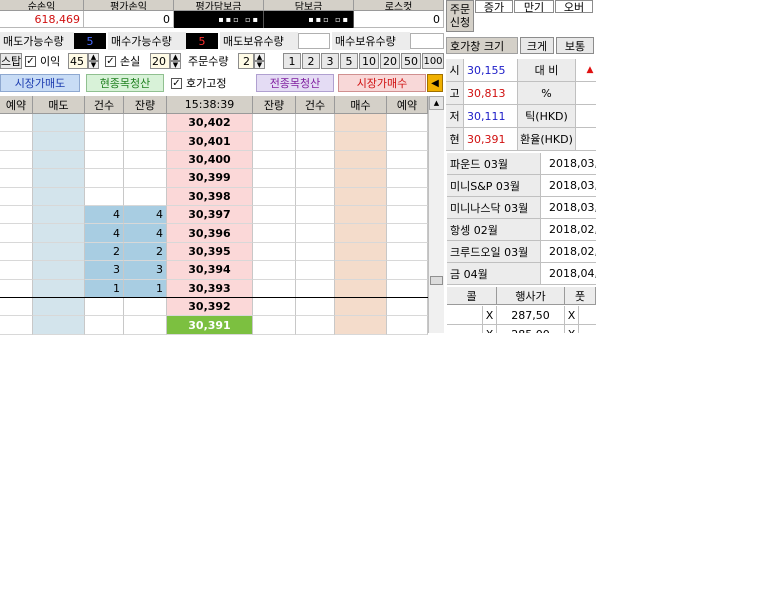  What do you see at coordinates (30, 61) in the screenshot?
I see `profit-checkbox: ✓` at bounding box center [30, 61].